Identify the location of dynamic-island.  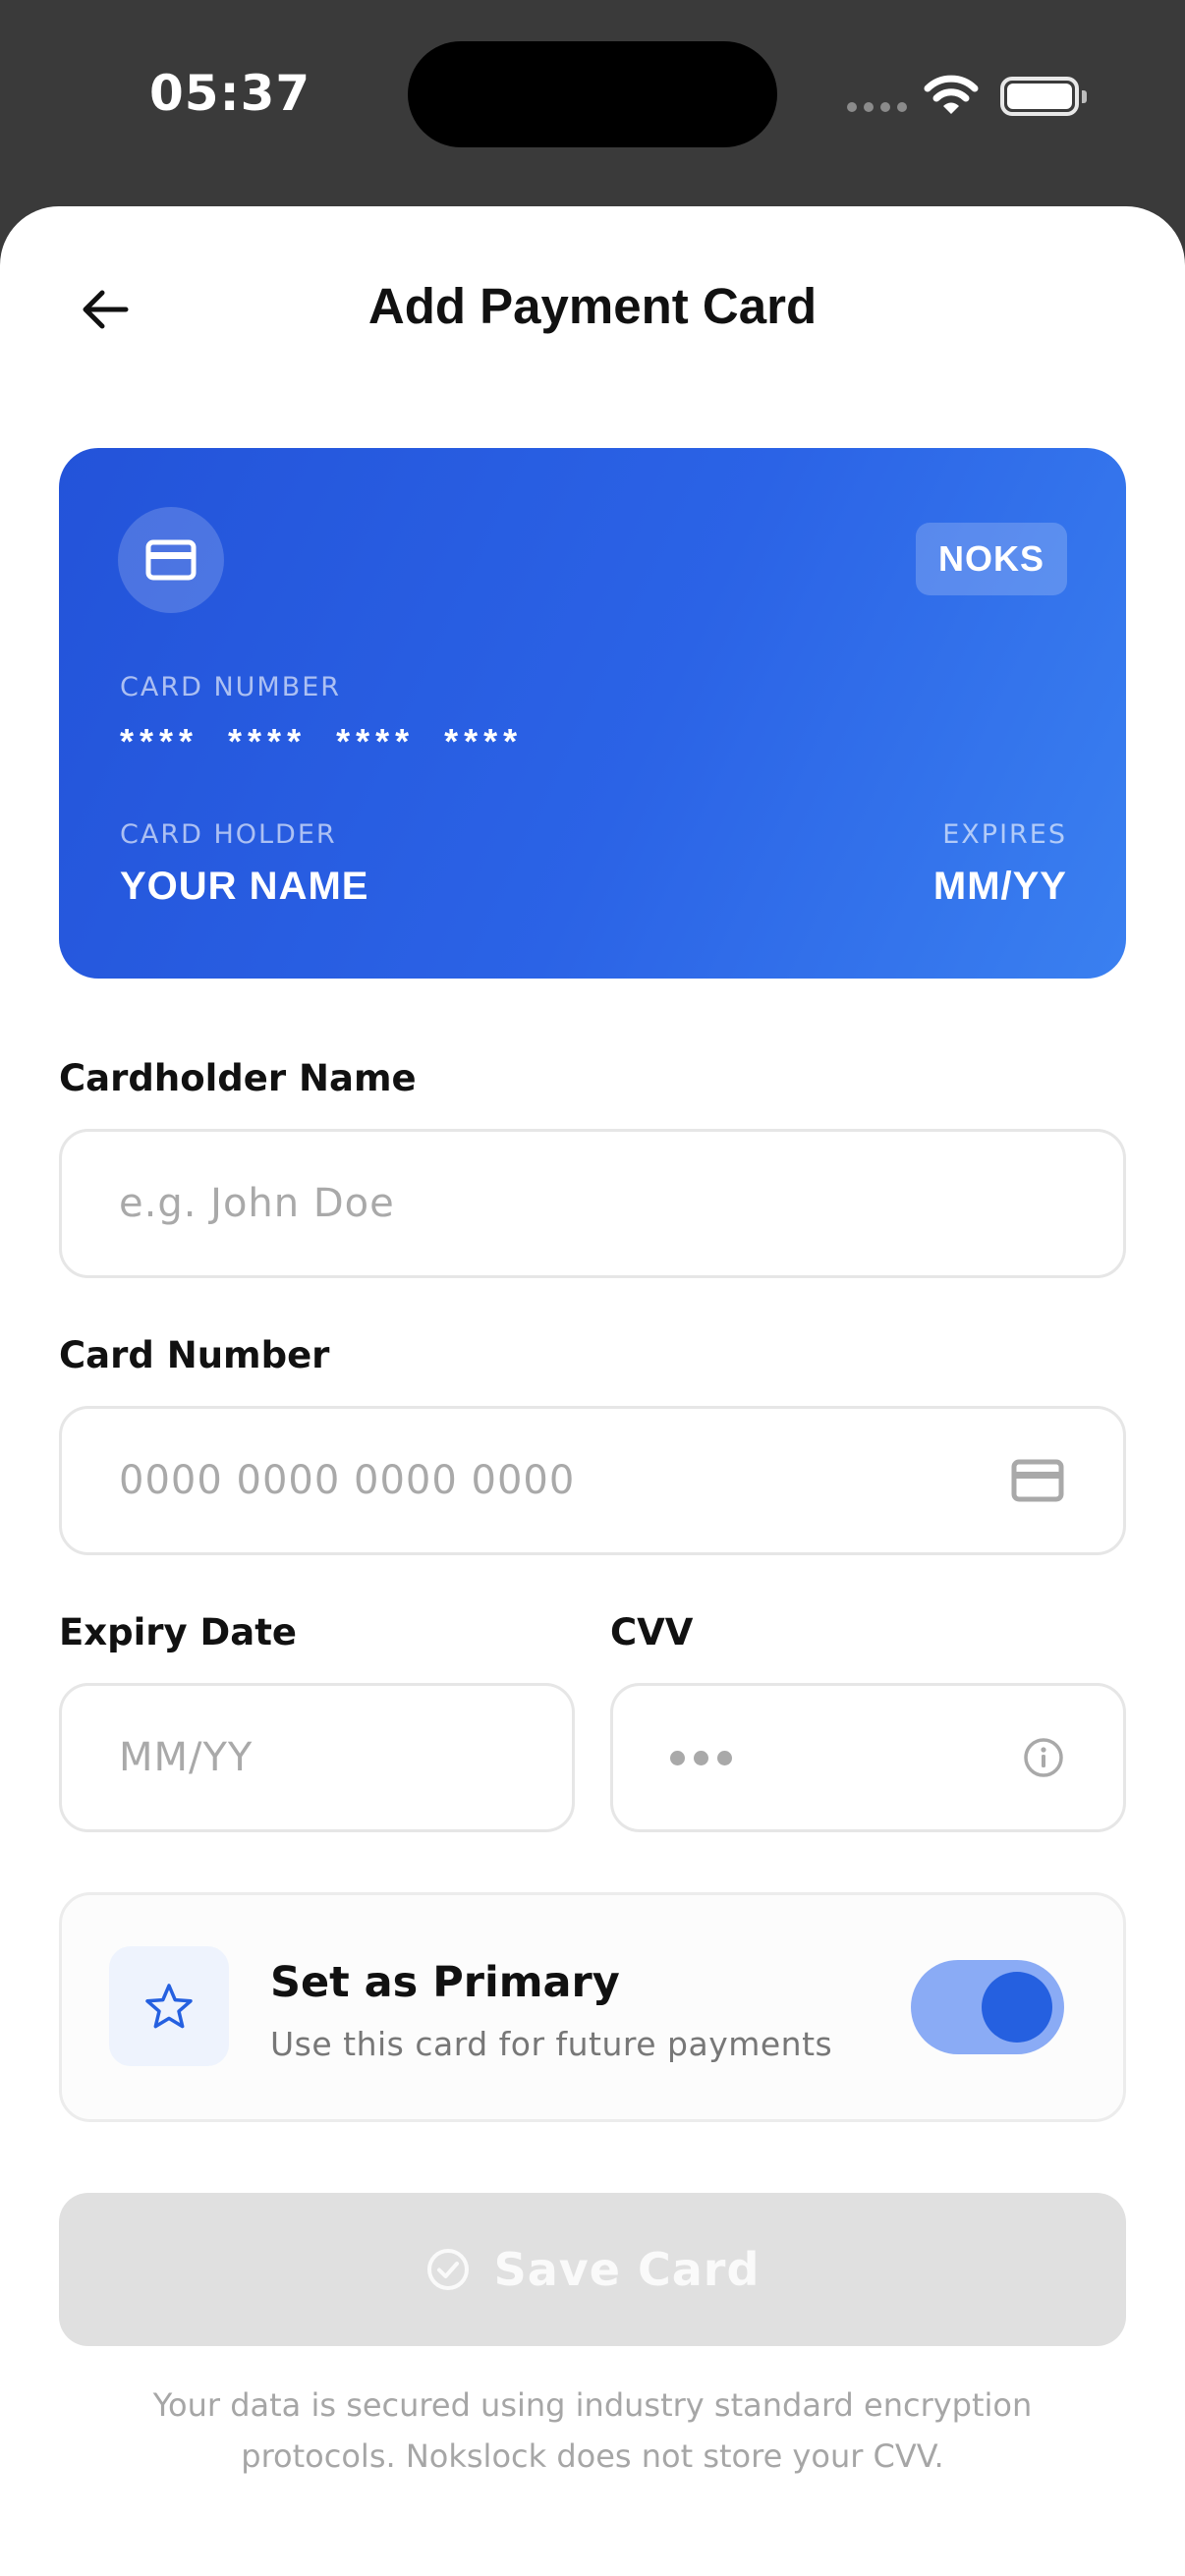
(592, 94).